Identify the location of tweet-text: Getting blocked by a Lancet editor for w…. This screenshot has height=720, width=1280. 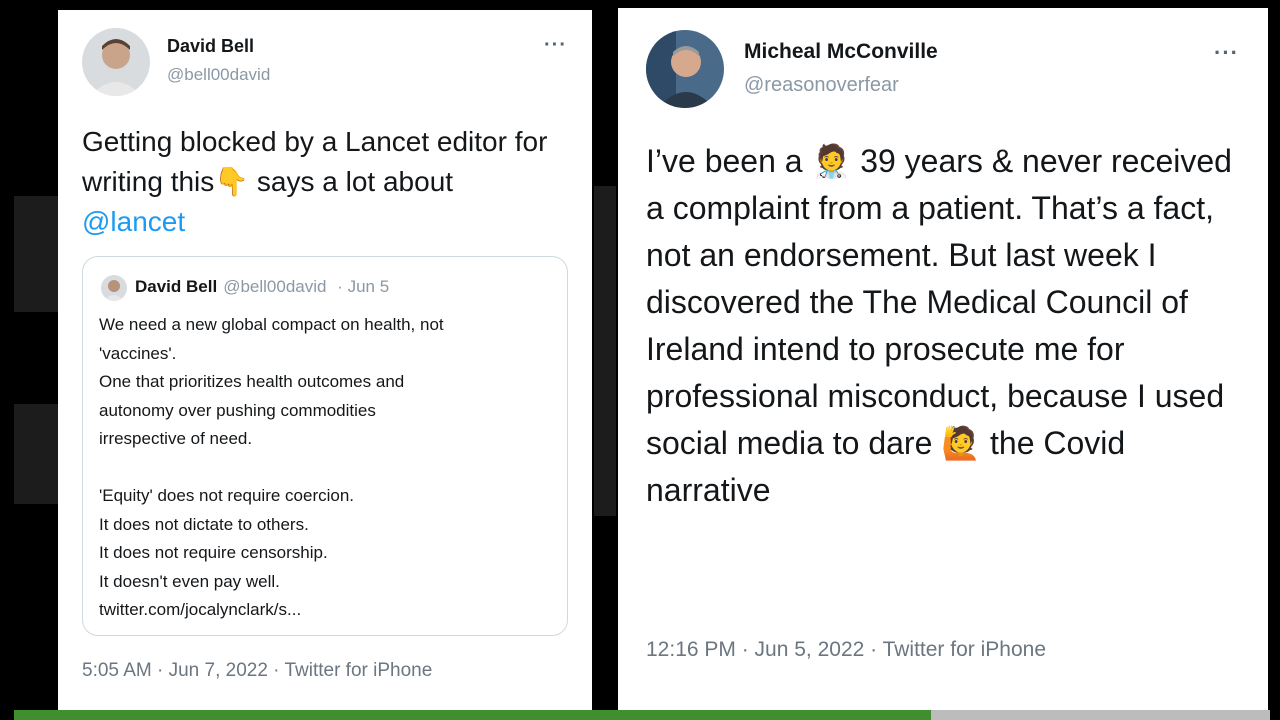
(317, 182).